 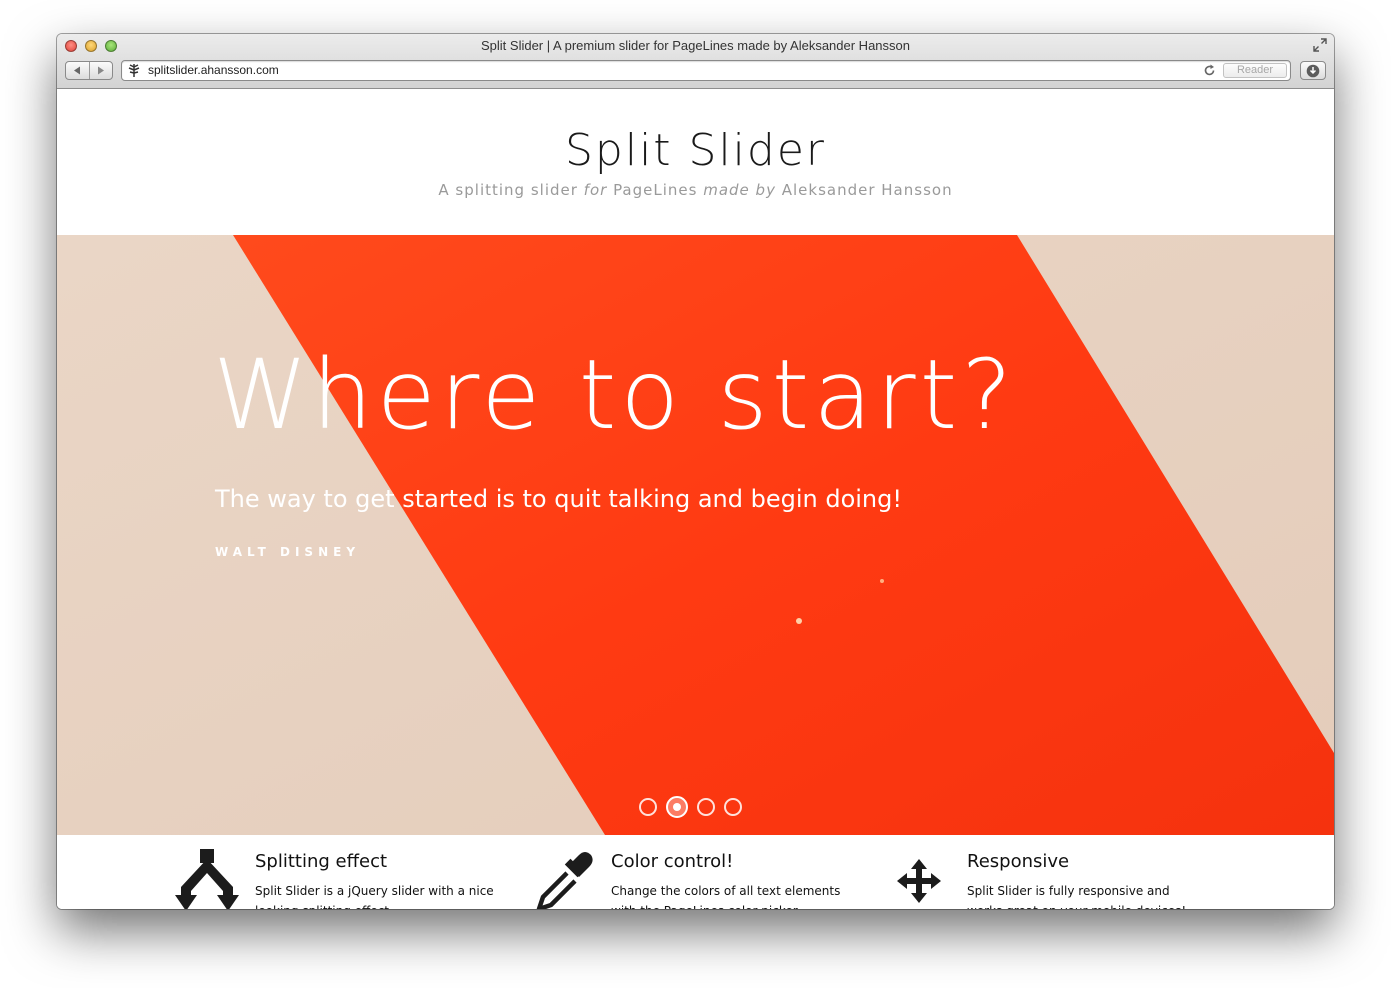 I want to click on forward-arrow-icon, so click(x=100, y=70).